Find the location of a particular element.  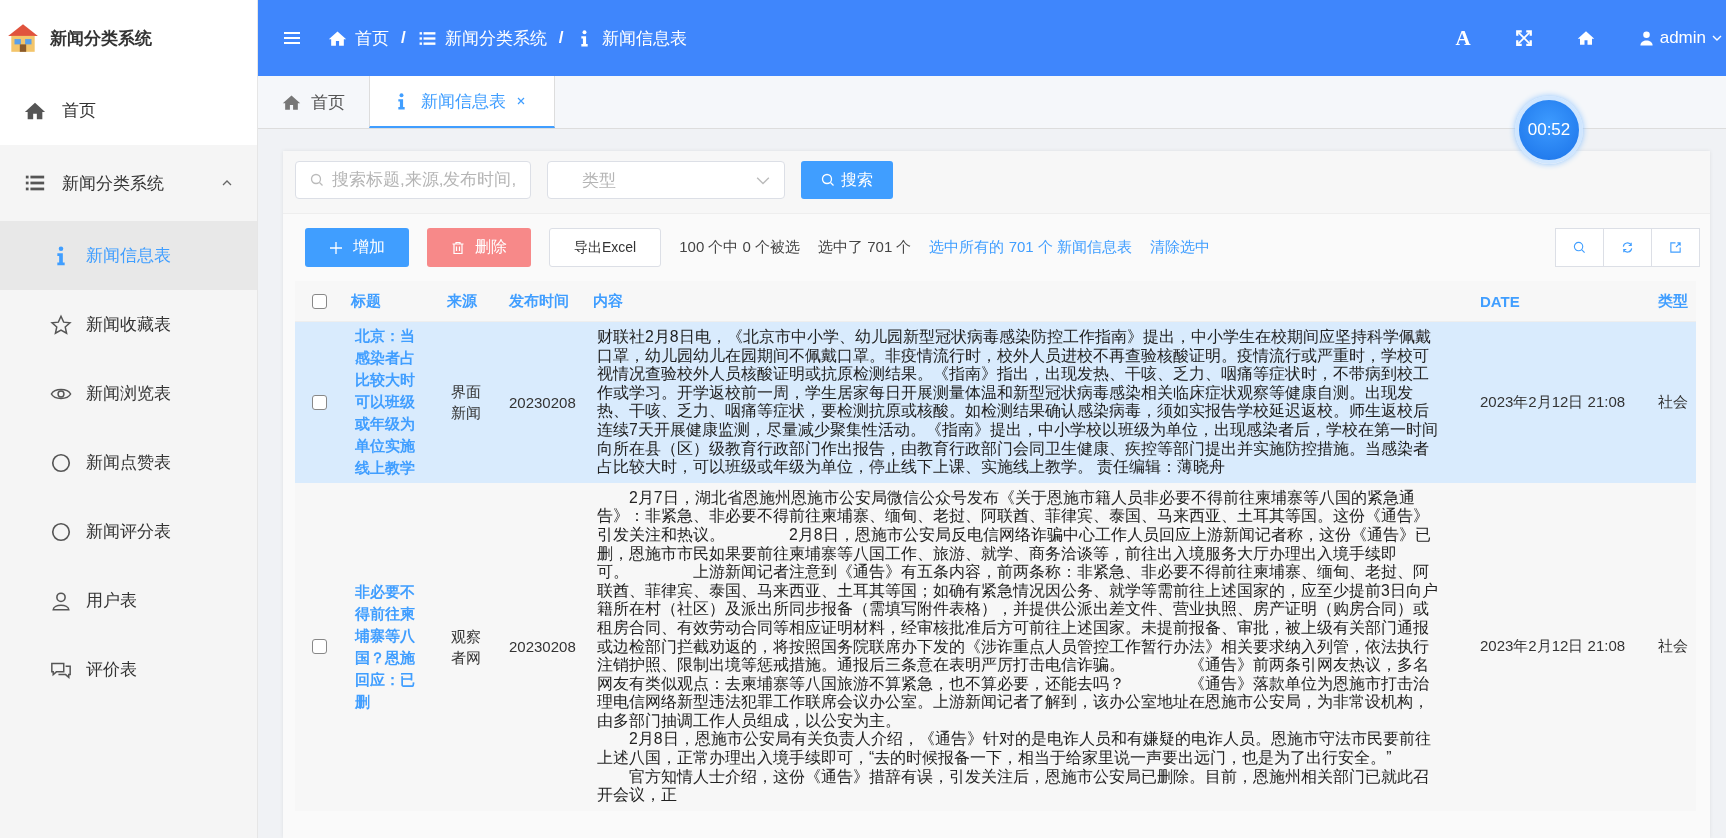

table-cell-text: 观察者网 is located at coordinates (466, 647).